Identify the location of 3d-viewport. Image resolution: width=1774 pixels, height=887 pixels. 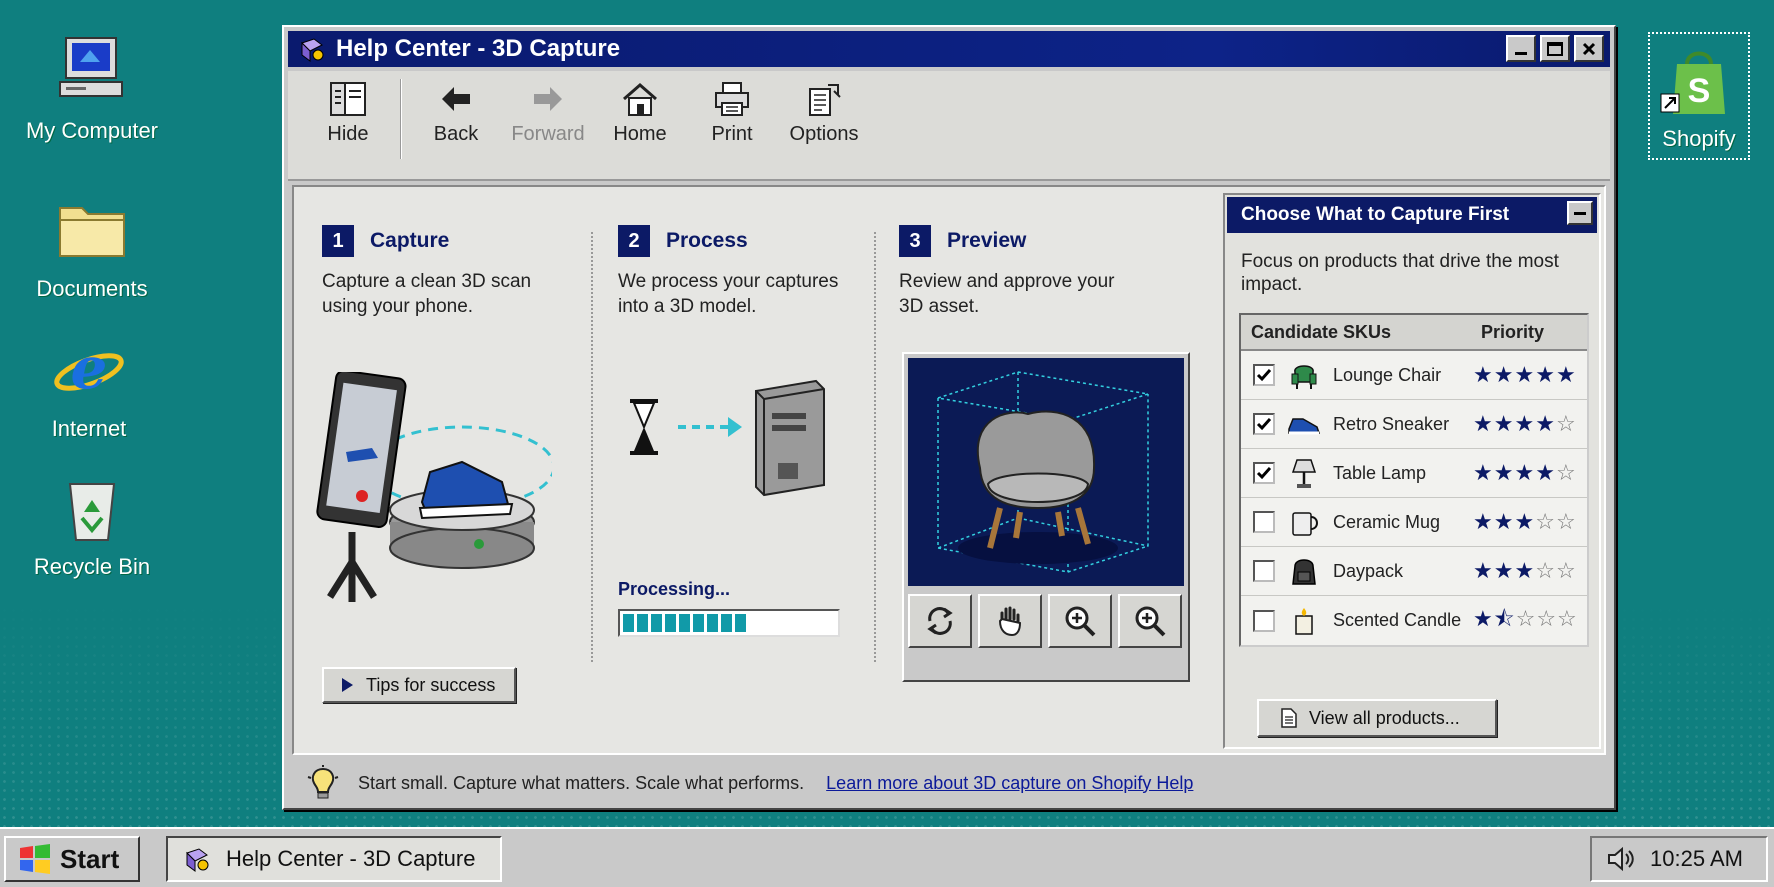
(1046, 472).